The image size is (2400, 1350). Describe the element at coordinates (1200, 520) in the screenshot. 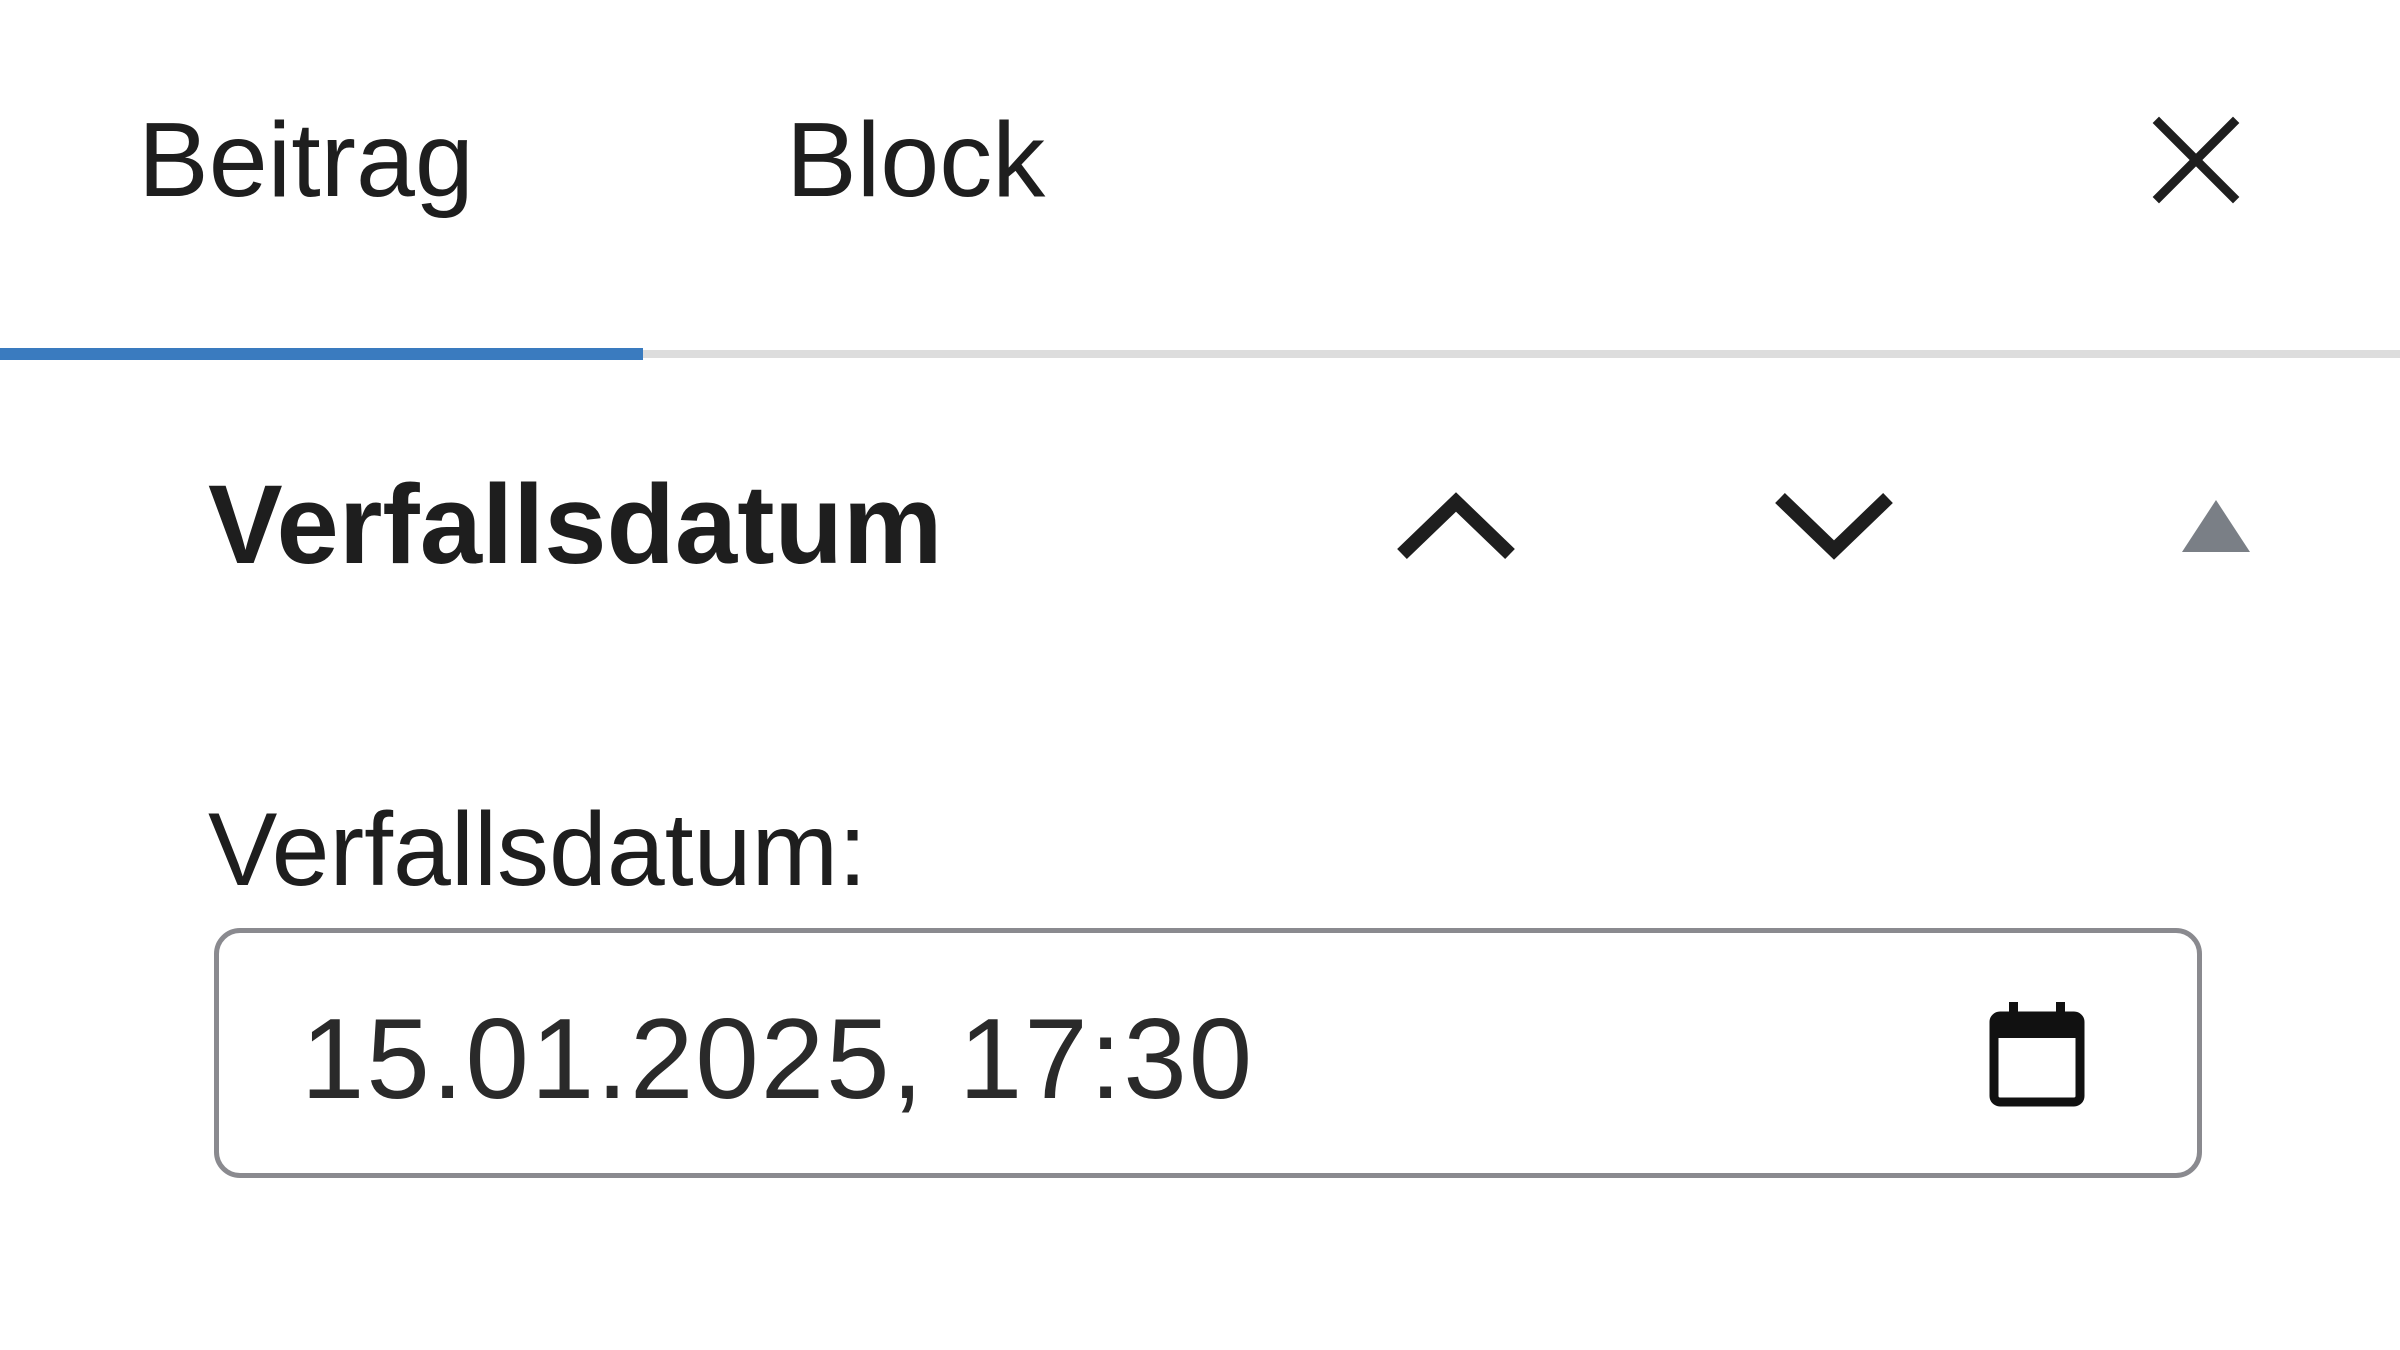

I see `panel-header: Verfallsdatum` at that location.